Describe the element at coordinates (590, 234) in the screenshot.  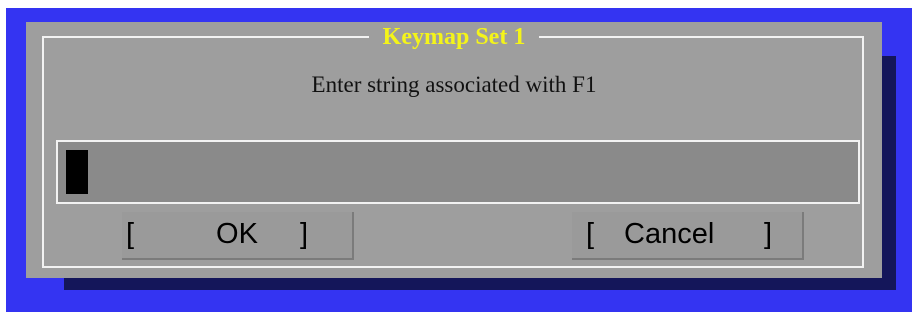
I see `cancel-open-bracket: [` at that location.